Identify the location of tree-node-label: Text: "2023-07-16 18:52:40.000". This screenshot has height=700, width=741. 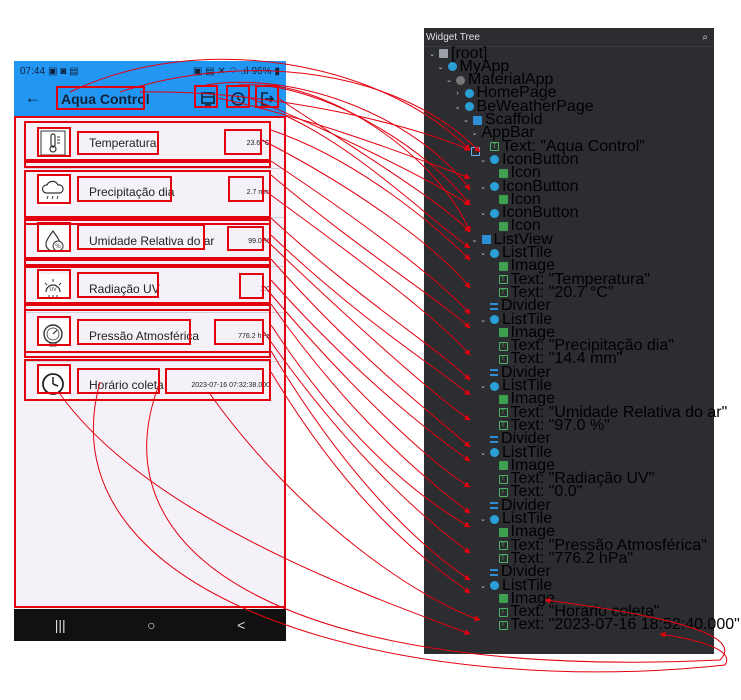
(625, 625).